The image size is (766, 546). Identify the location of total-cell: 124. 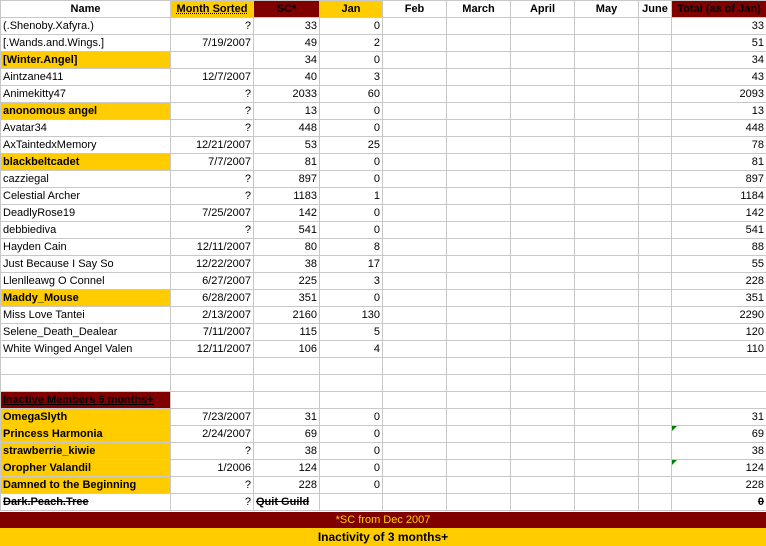
(718, 468).